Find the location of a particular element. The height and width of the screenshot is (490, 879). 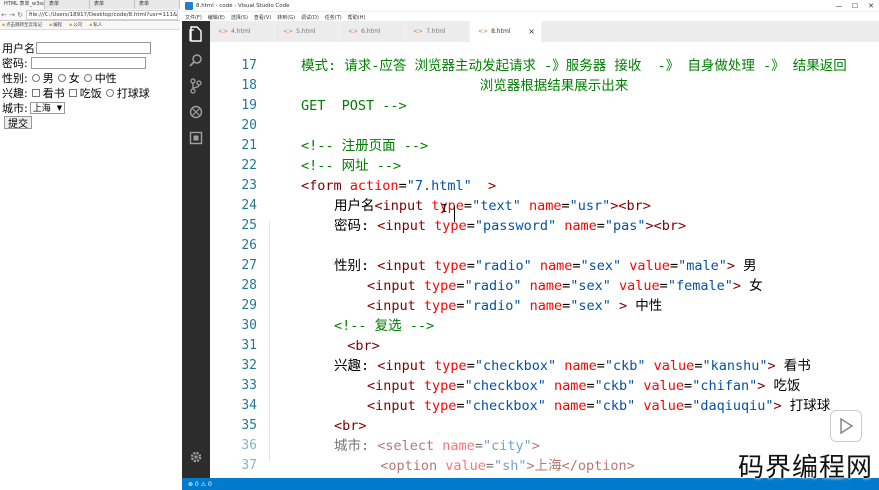

menu-file: 文件(F) is located at coordinates (193, 17).